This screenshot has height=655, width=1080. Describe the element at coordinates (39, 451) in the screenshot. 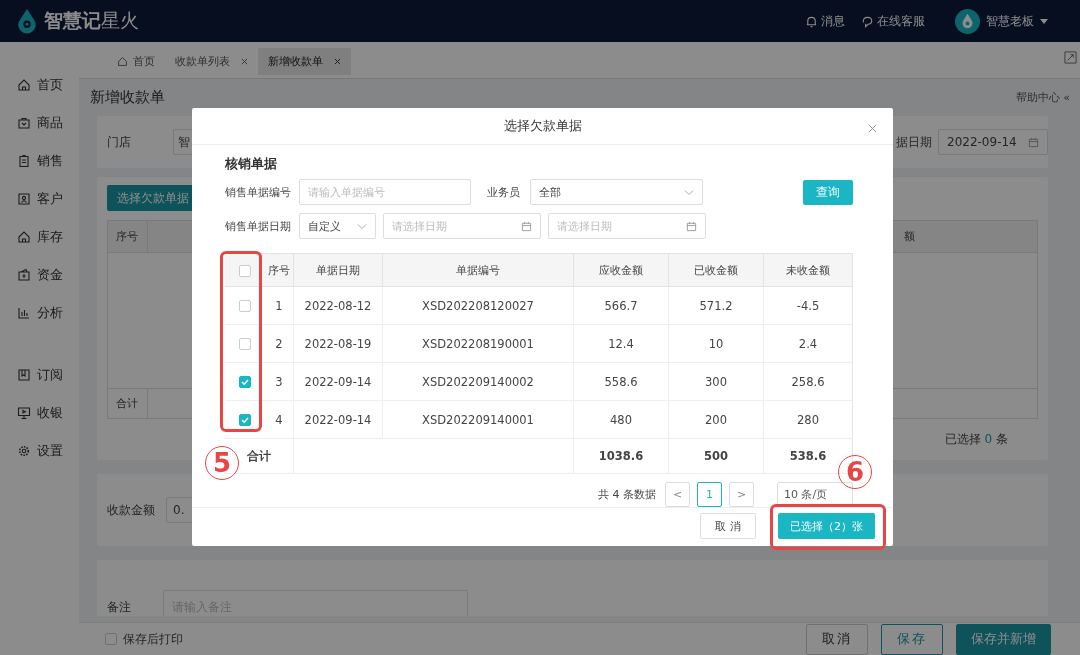

I see `sidebar-item: 设置` at that location.